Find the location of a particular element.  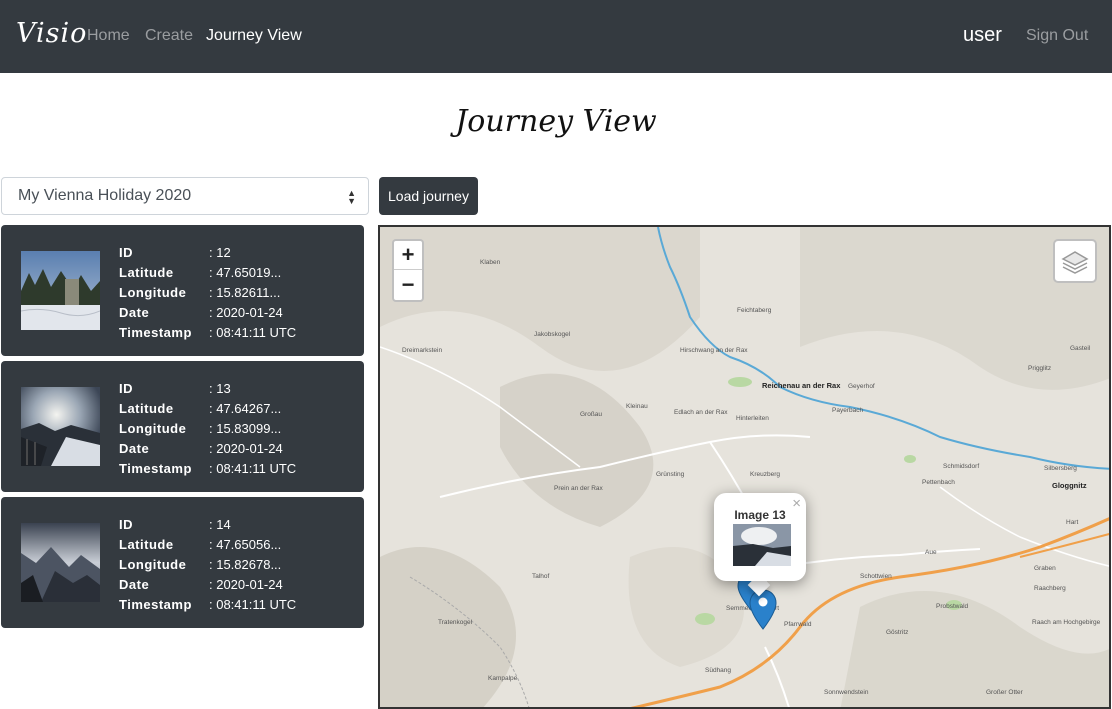

map-label: Aue is located at coordinates (931, 552).